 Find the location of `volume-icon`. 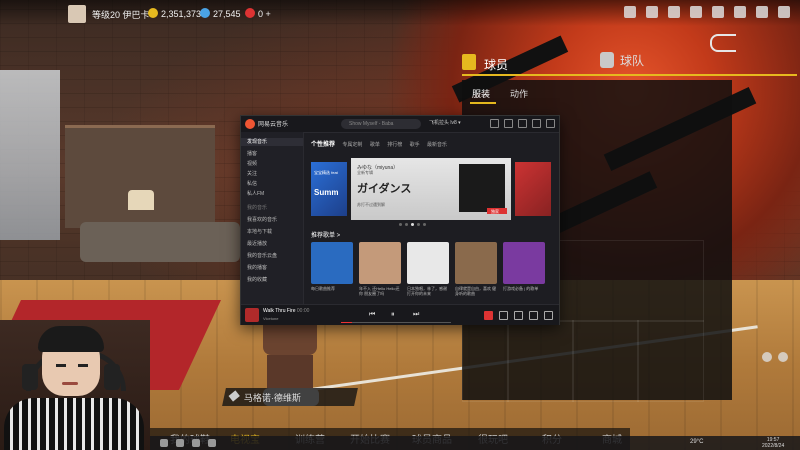

volume-icon is located at coordinates (518, 315).